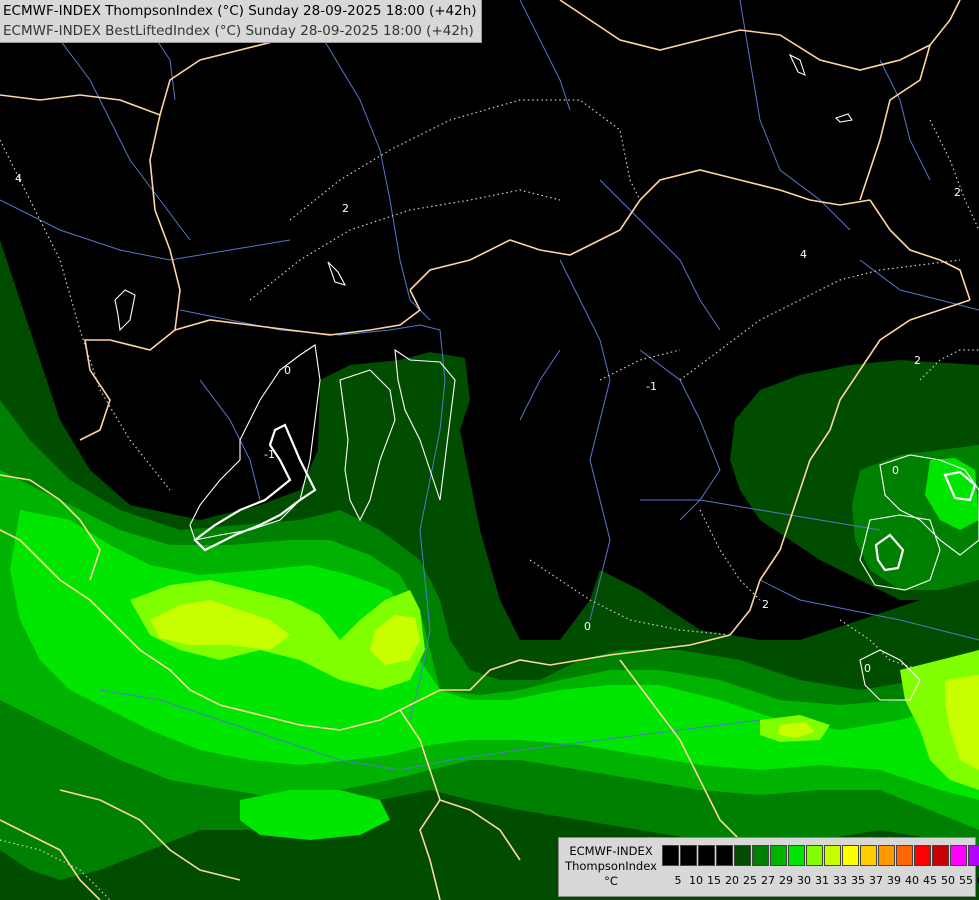 The height and width of the screenshot is (900, 979). I want to click on legend-tick-label: 37, so click(876, 880).